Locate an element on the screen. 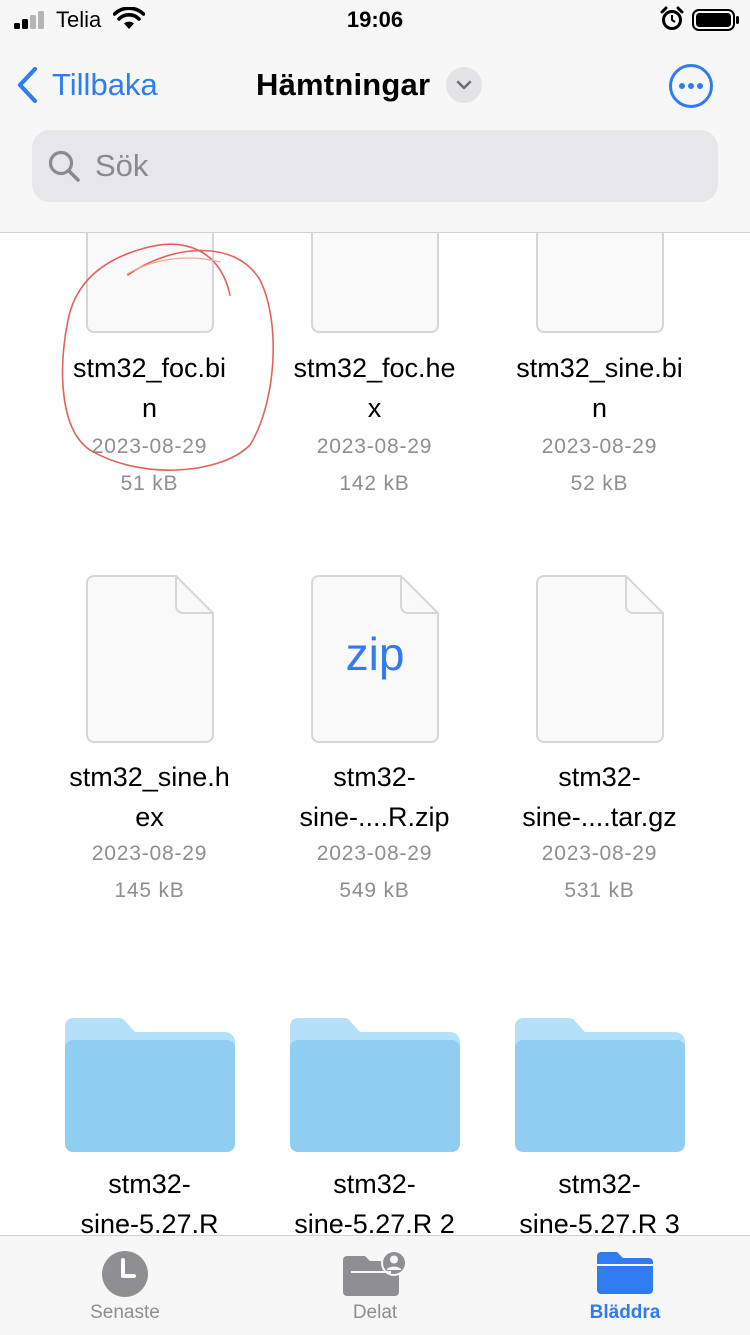 The image size is (750, 1335). file-name: ex is located at coordinates (149, 817).